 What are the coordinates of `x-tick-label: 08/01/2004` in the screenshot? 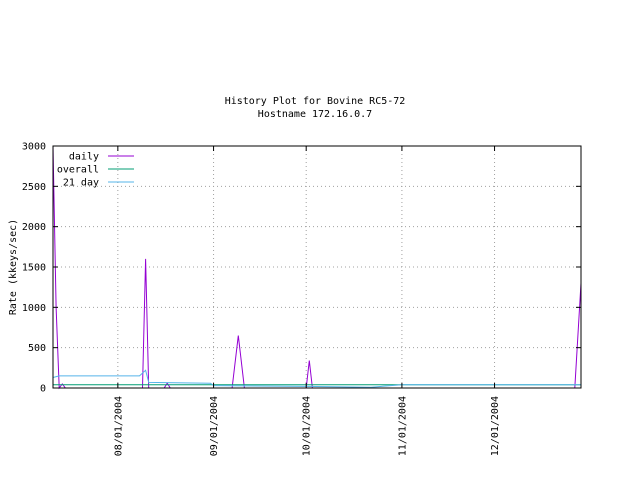 It's located at (118, 426).